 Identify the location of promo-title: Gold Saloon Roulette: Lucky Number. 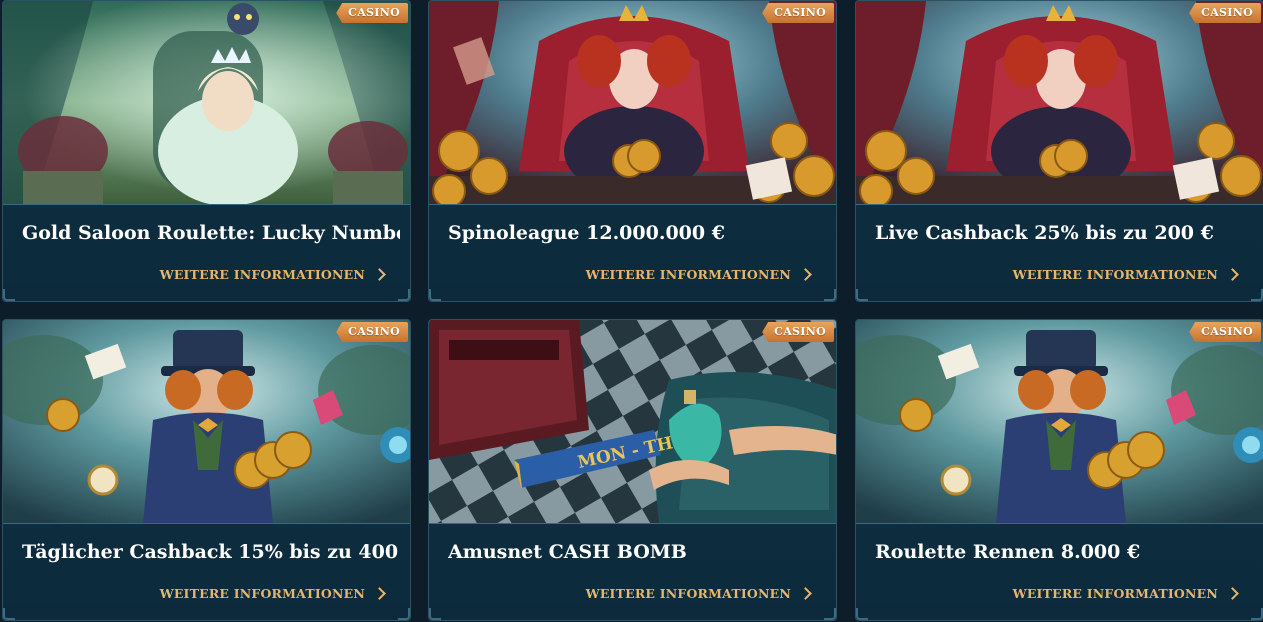
(211, 233).